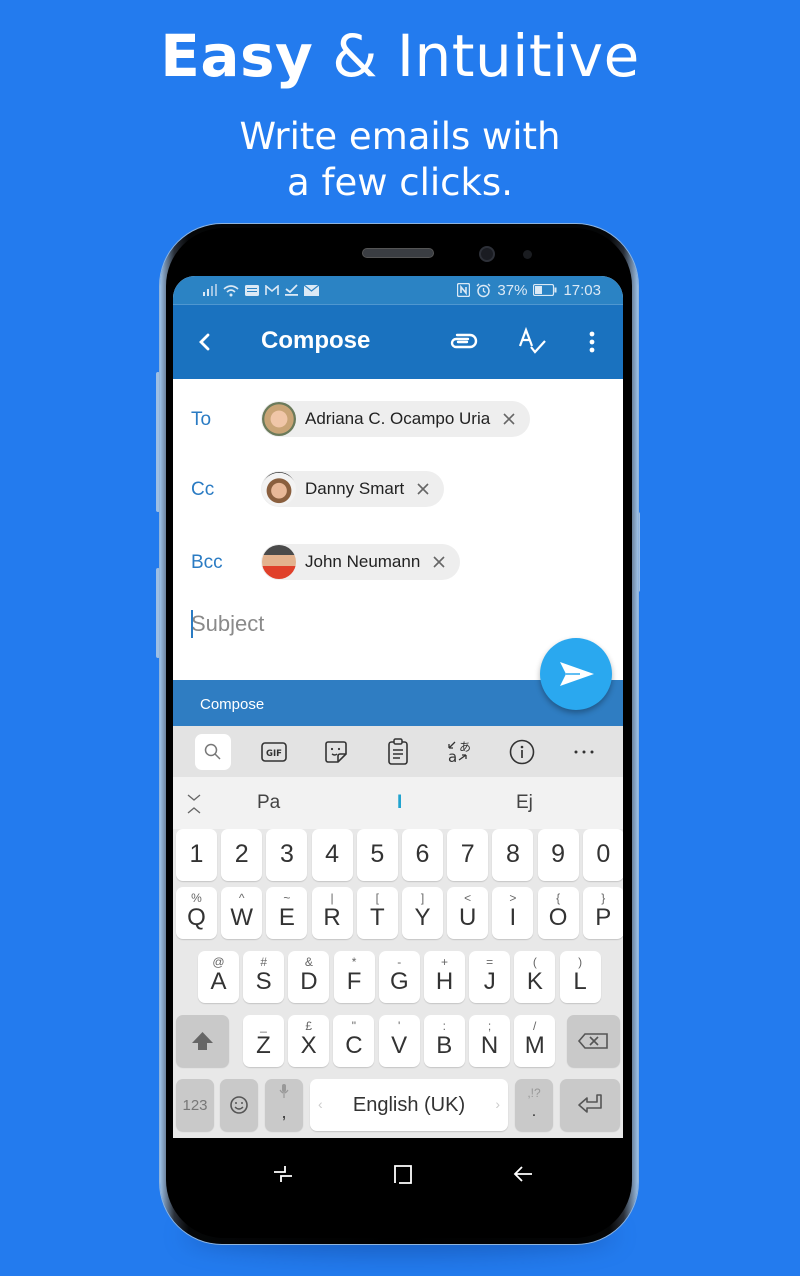 The height and width of the screenshot is (1276, 800). Describe the element at coordinates (242, 855) in the screenshot. I see `key-2: 2` at that location.